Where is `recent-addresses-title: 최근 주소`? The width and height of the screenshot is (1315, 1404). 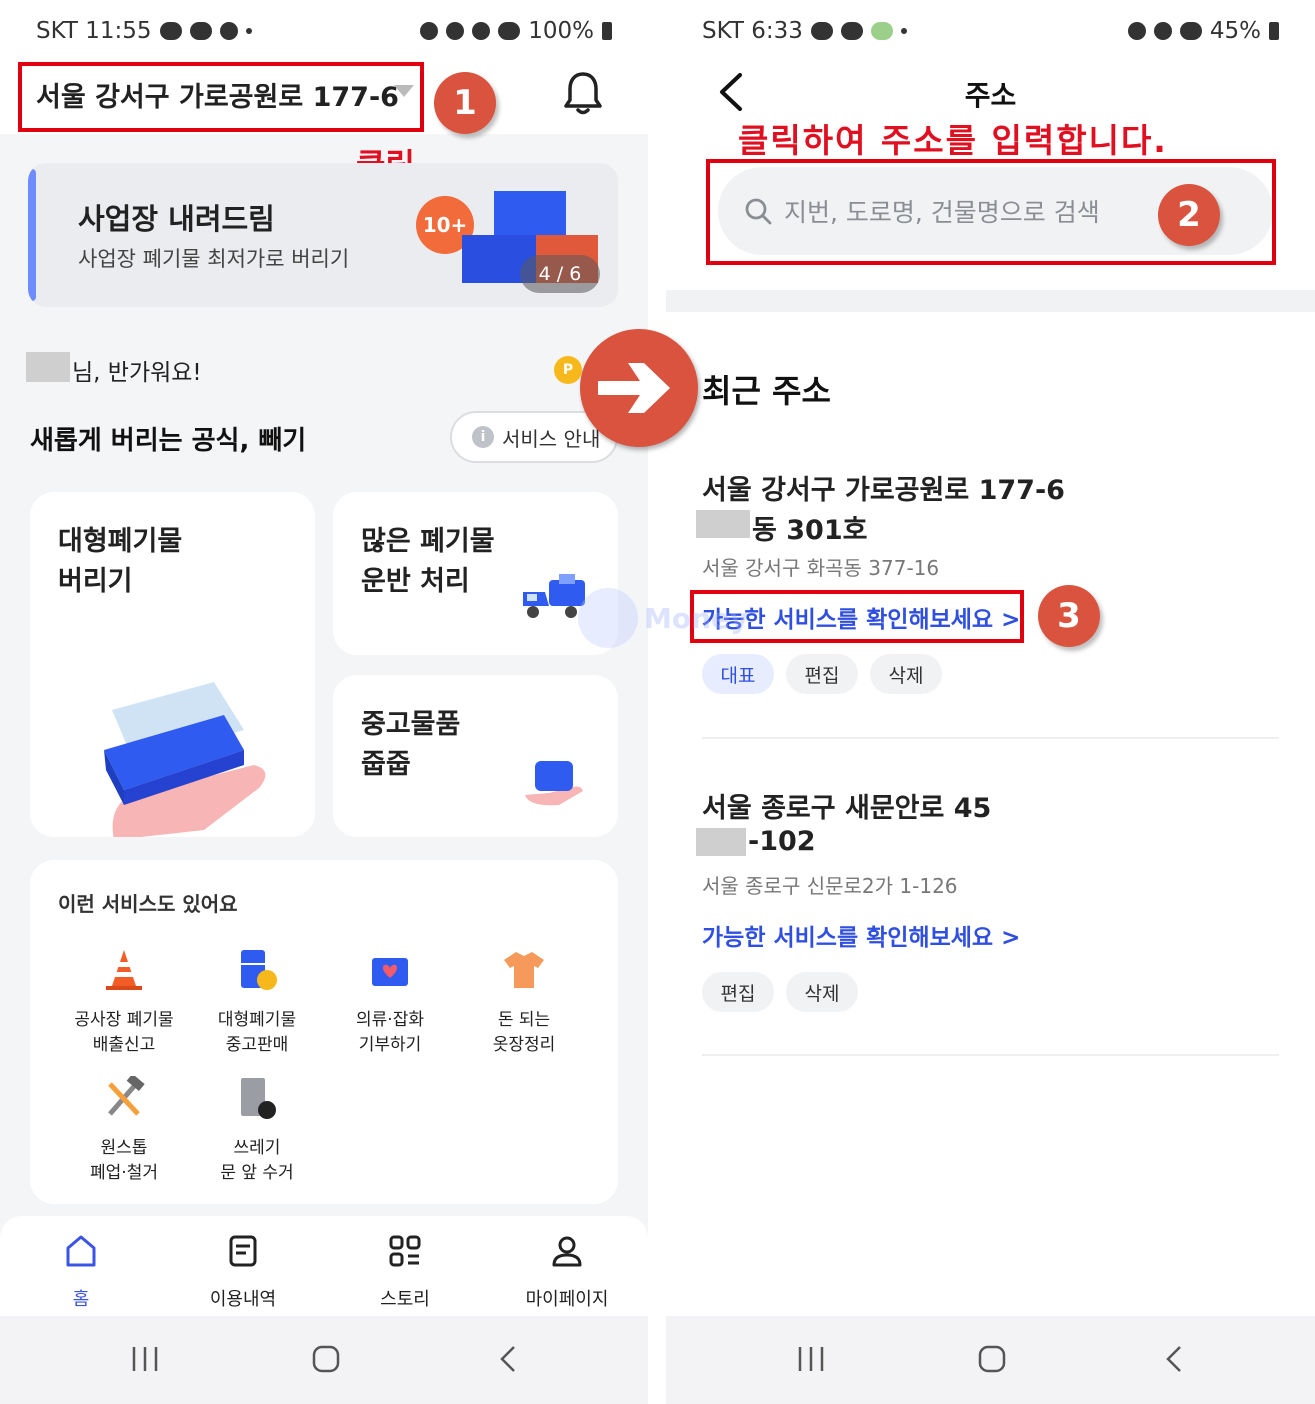
recent-addresses-title: 최근 주소 is located at coordinates (766, 391).